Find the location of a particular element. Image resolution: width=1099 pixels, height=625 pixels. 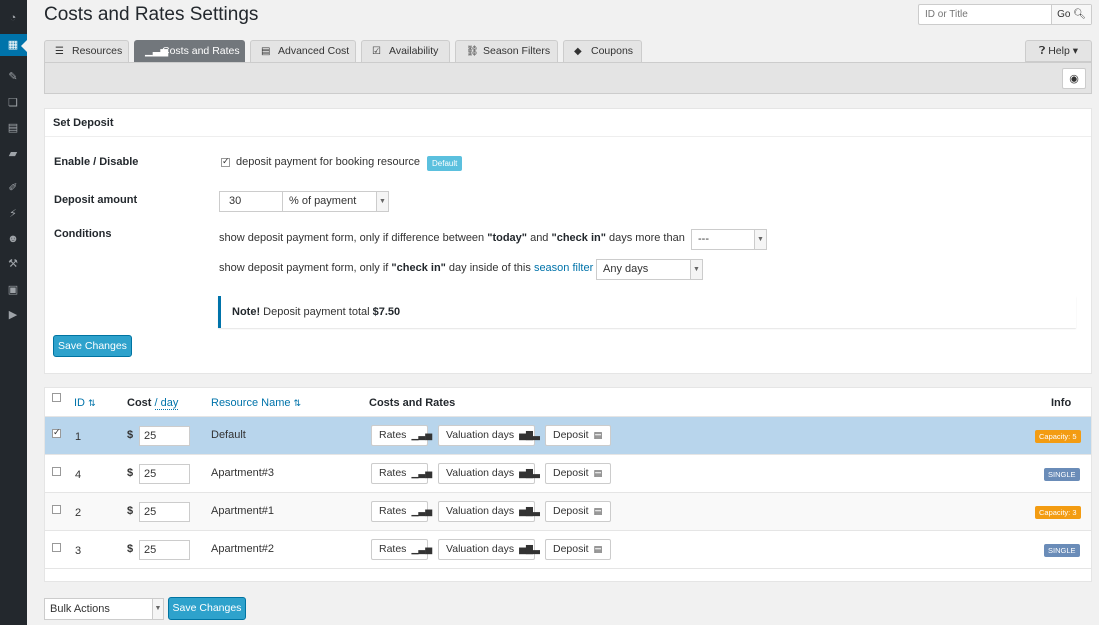

tab-costs-and-rates: ▁▃▅Costs and Rates is located at coordinates (189, 51).